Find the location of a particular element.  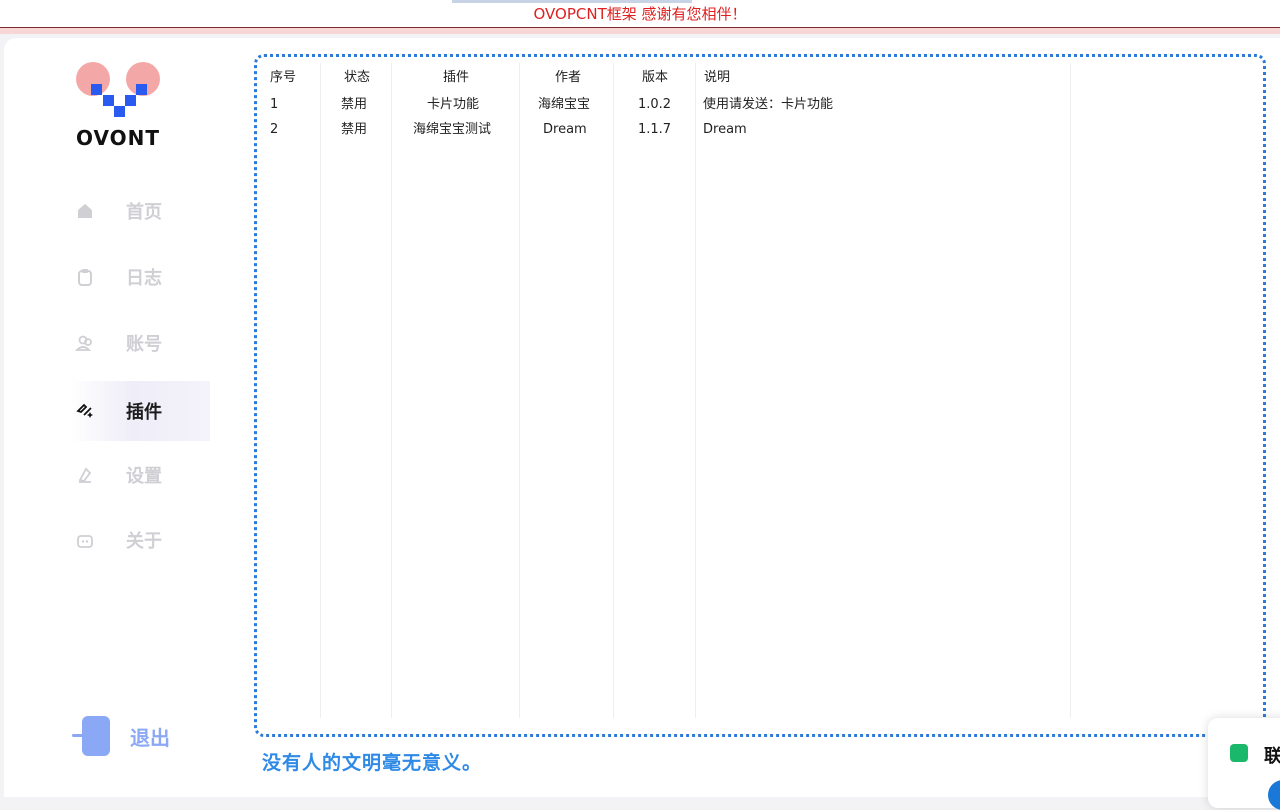

sparkle-plugin-icon is located at coordinates (85, 411).